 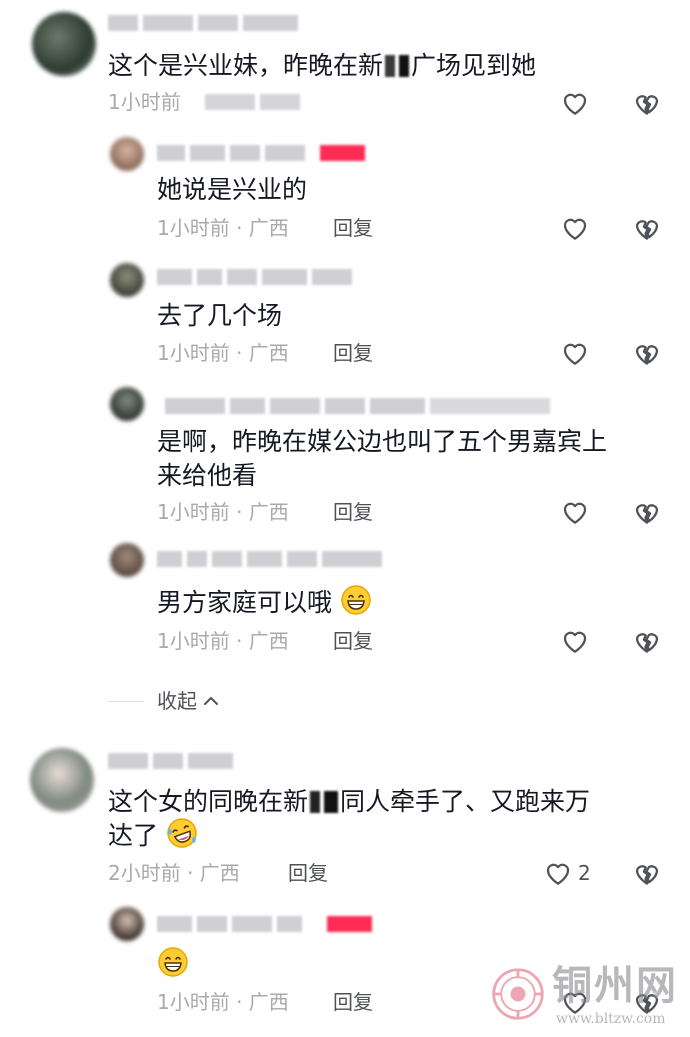 I want to click on reply-text-line2: 来给他看, so click(x=207, y=475).